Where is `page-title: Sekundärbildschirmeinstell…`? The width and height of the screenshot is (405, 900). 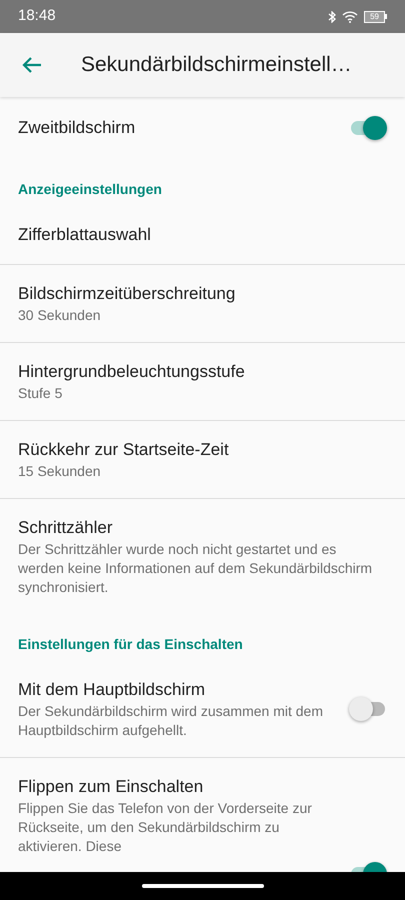 page-title: Sekundärbildschirmeinstell… is located at coordinates (216, 65).